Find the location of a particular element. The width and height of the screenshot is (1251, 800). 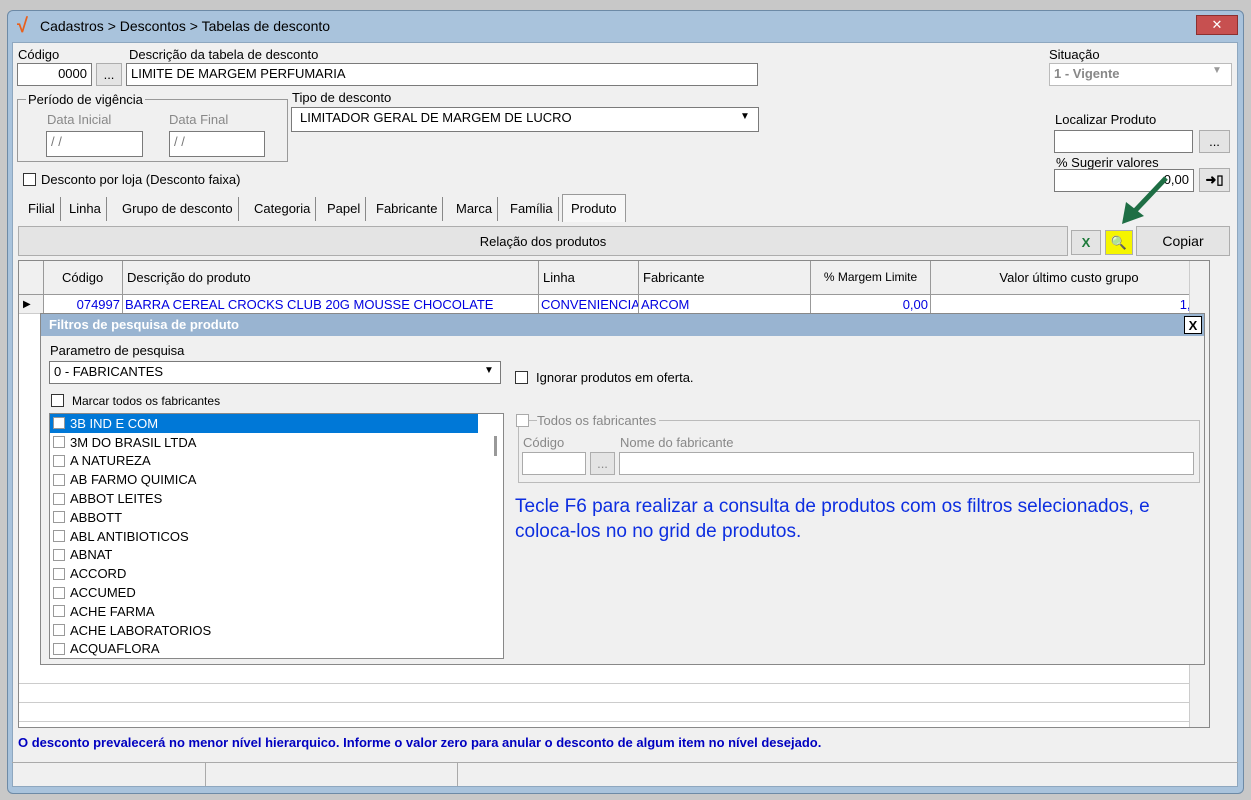

fabricante-item: ACHE LABORATORIOS is located at coordinates (276, 630).